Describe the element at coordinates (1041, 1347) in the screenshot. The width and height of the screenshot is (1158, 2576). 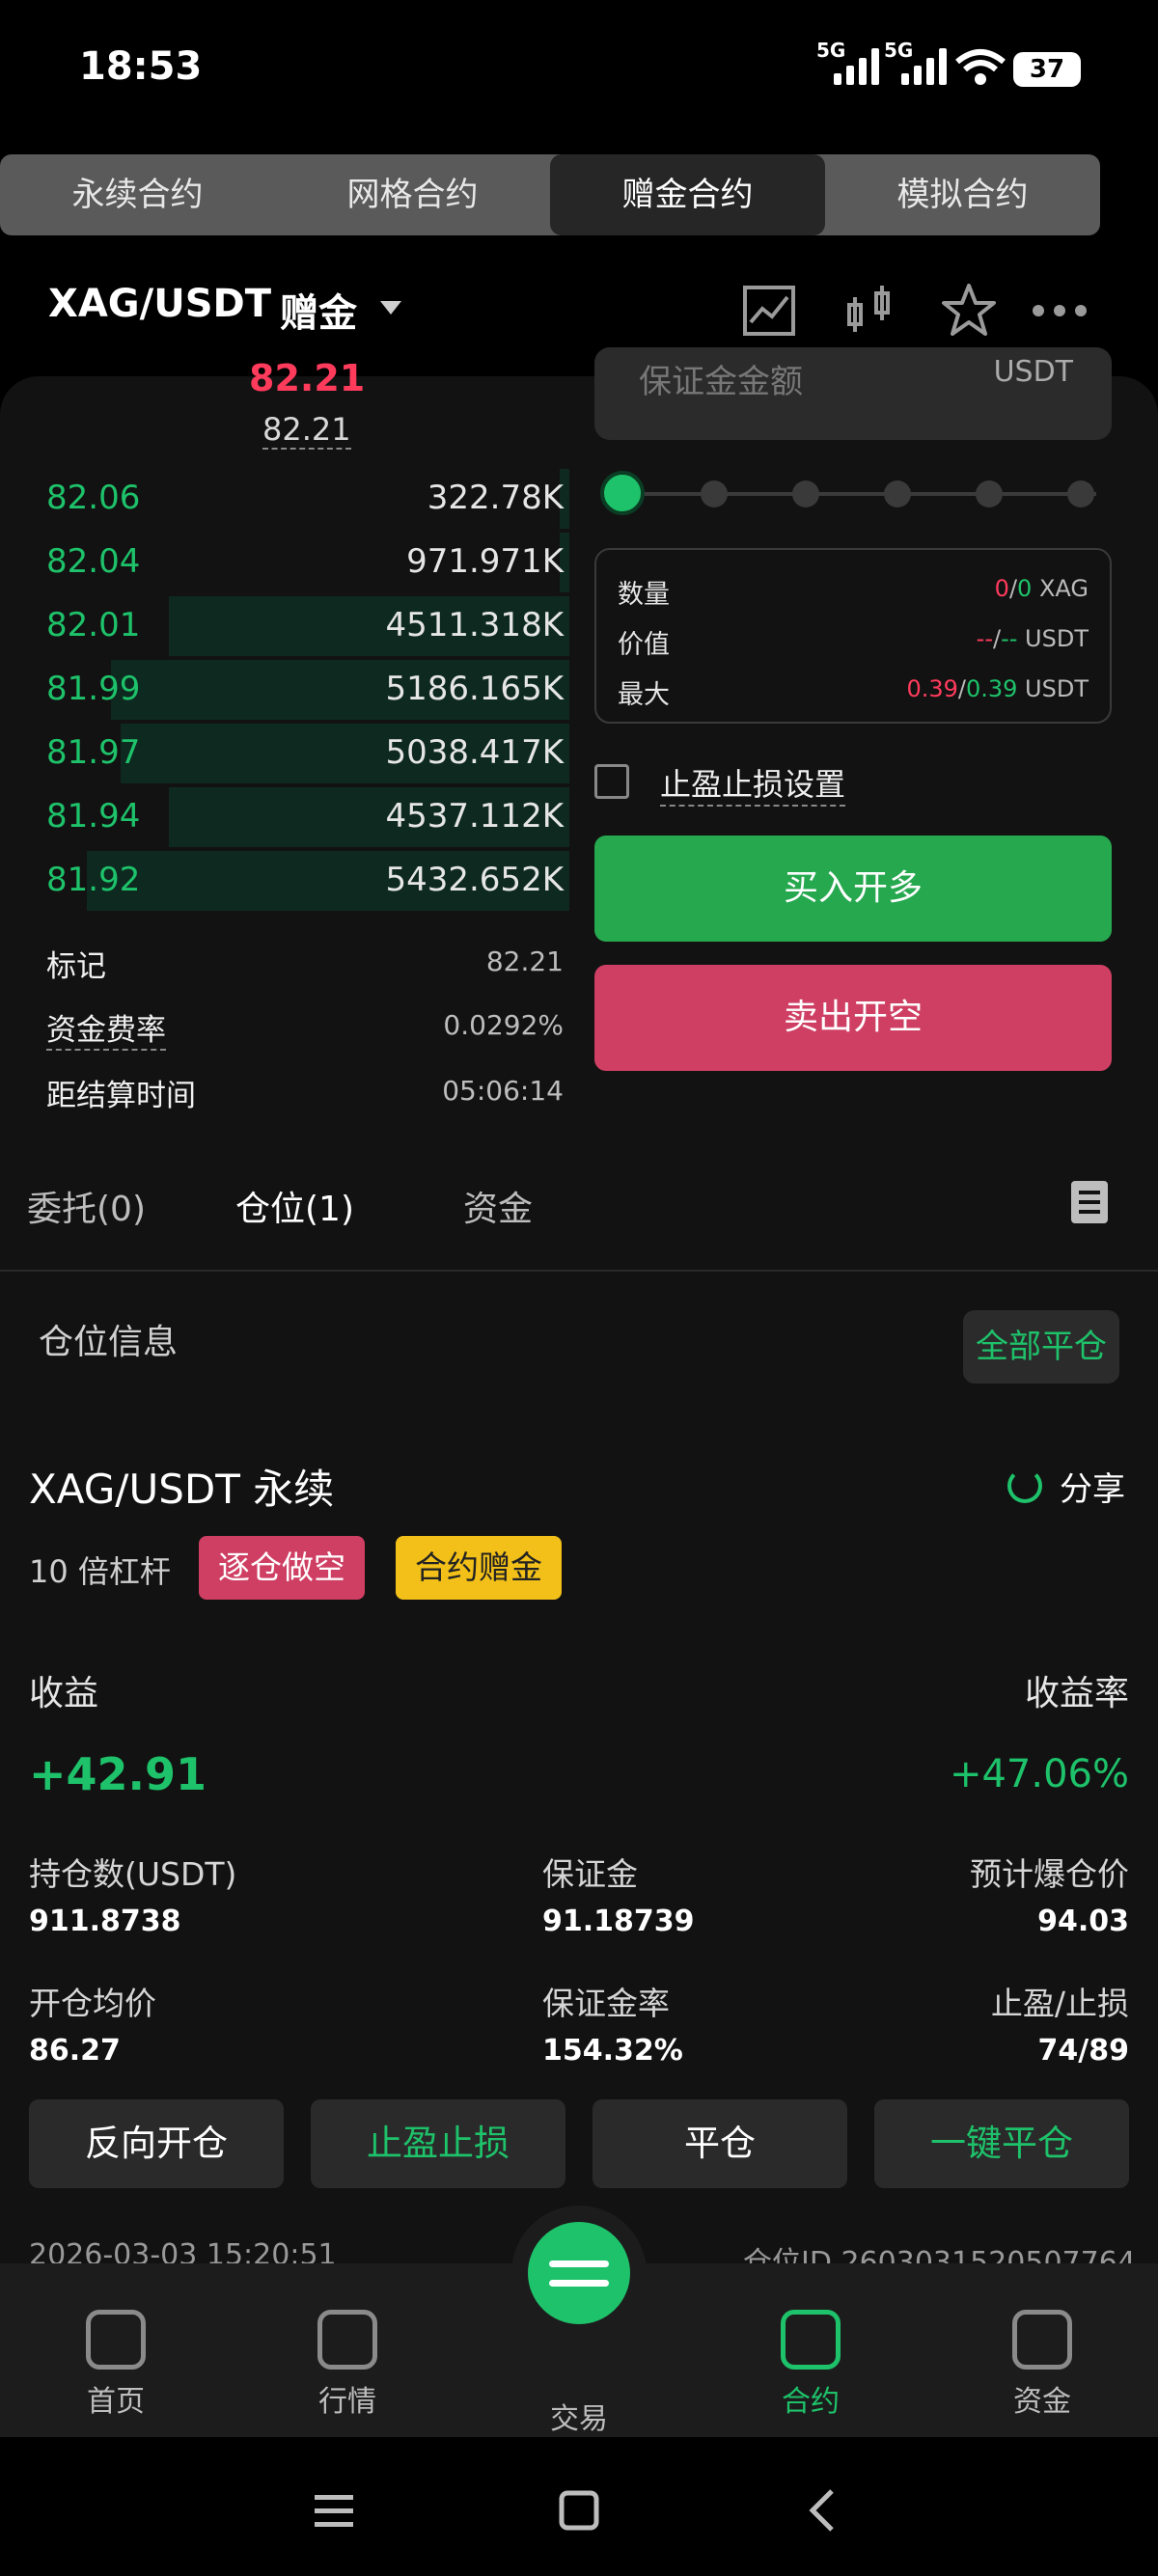
I see `close-all-button: 全部平仓` at that location.